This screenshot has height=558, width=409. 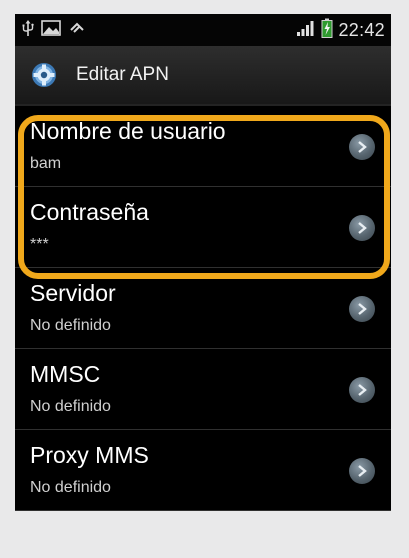 I want to click on status-right-icons: 22:42, so click(x=340, y=30).